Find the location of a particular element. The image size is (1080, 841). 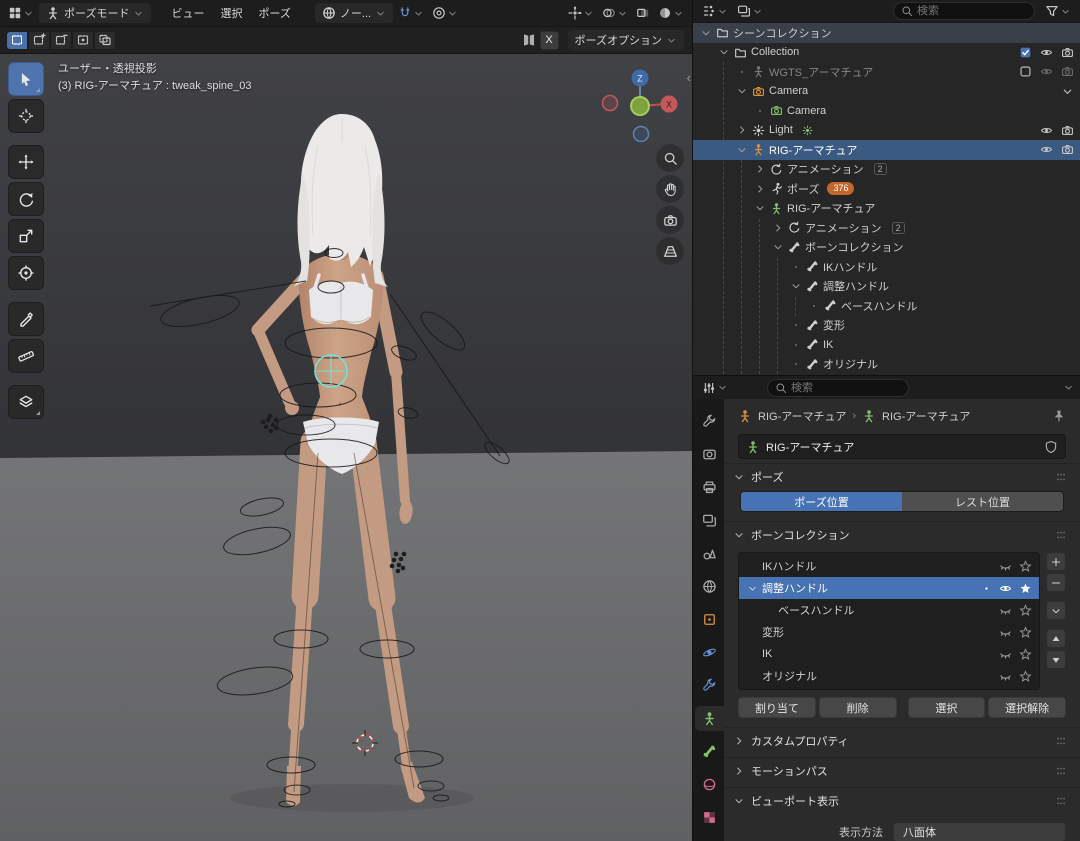

tab-scene is located at coordinates (709, 553).